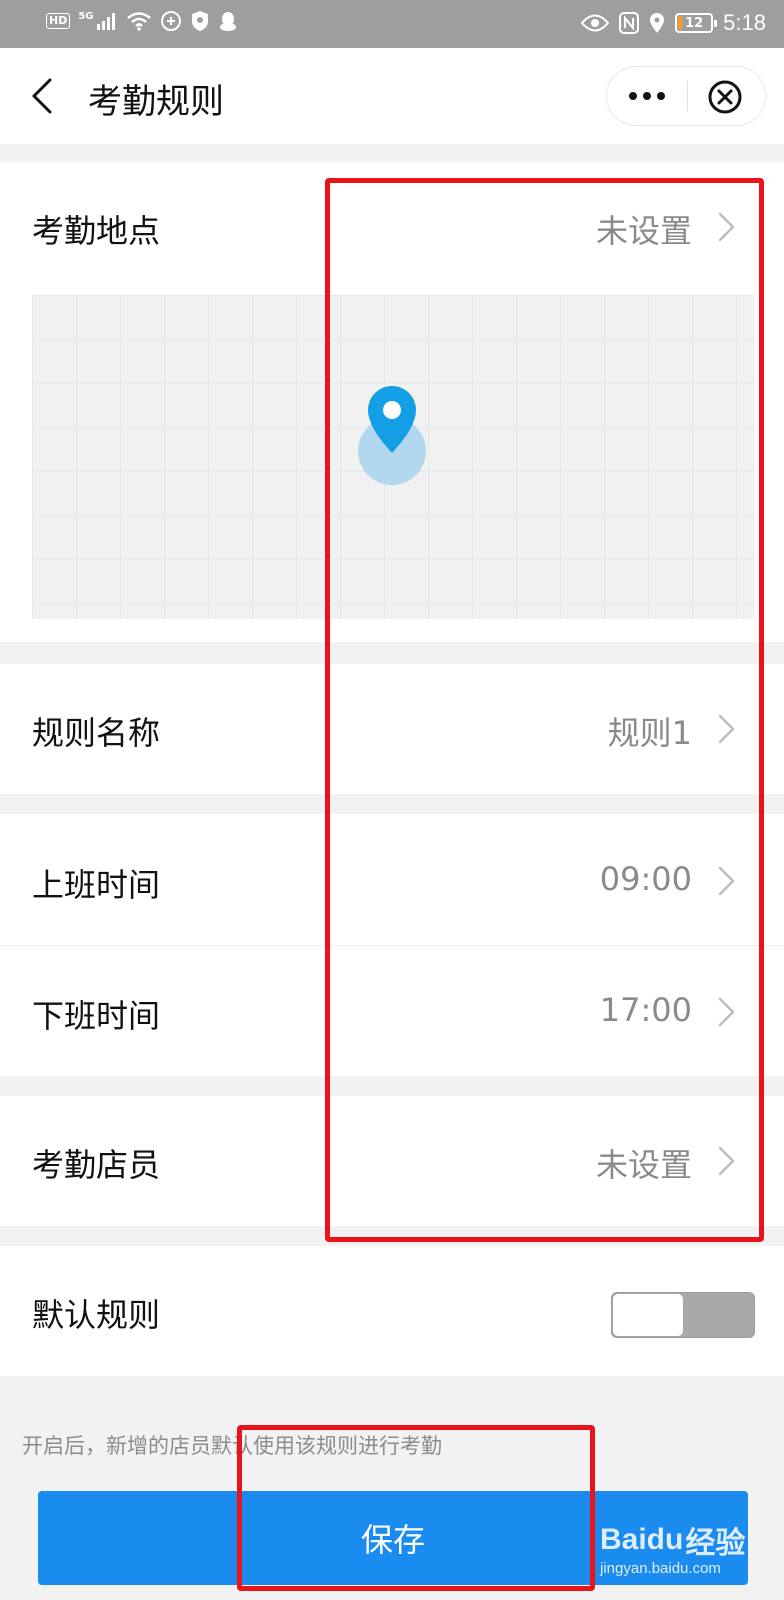  I want to click on more-dots-icon, so click(647, 96).